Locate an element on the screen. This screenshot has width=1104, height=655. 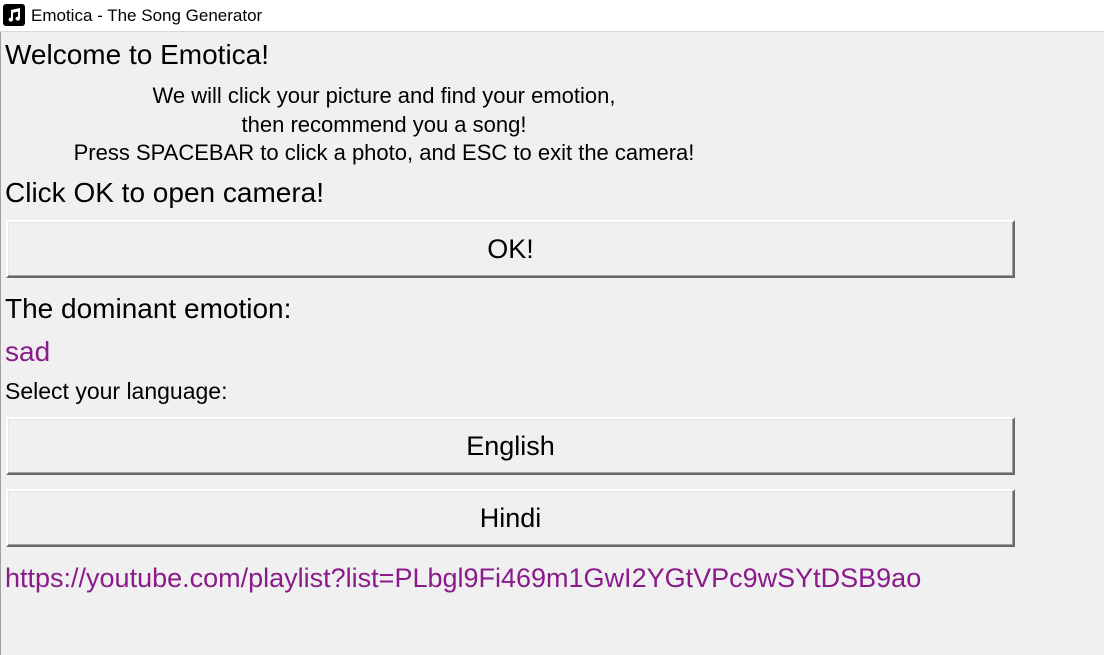
camera-prompt: Click OK to open camera! is located at coordinates (165, 192).